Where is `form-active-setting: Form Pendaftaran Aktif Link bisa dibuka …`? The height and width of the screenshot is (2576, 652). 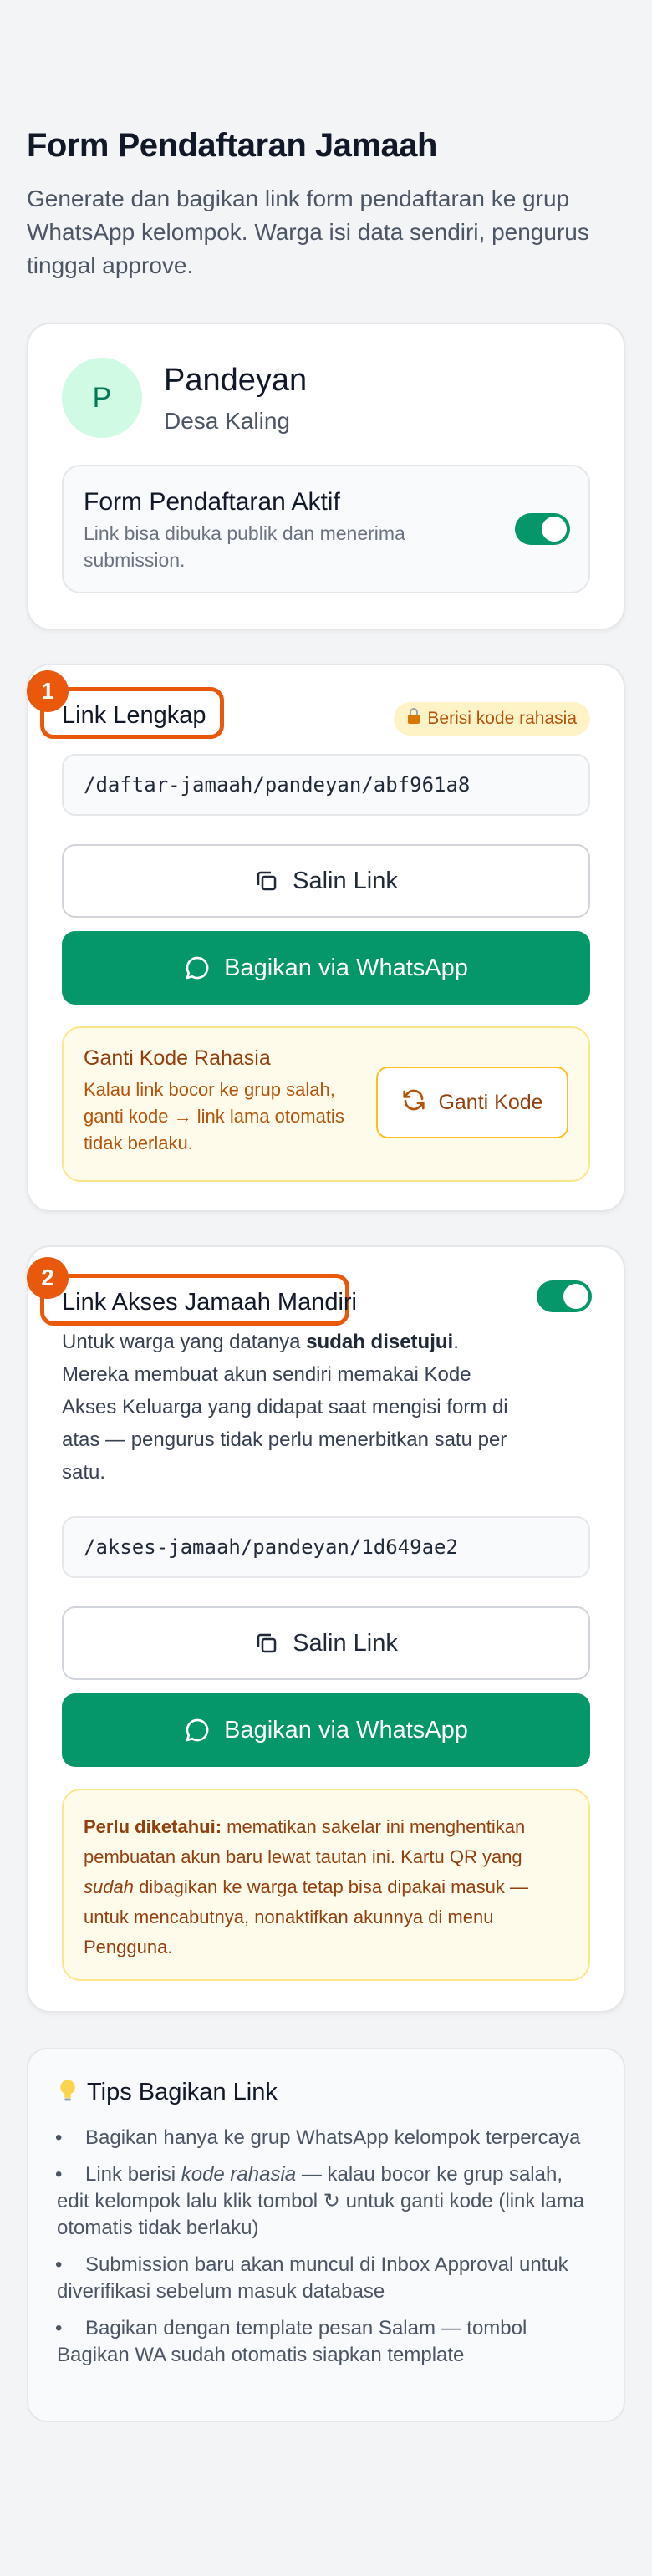 form-active-setting: Form Pendaftaran Aktif Link bisa dibuka … is located at coordinates (326, 529).